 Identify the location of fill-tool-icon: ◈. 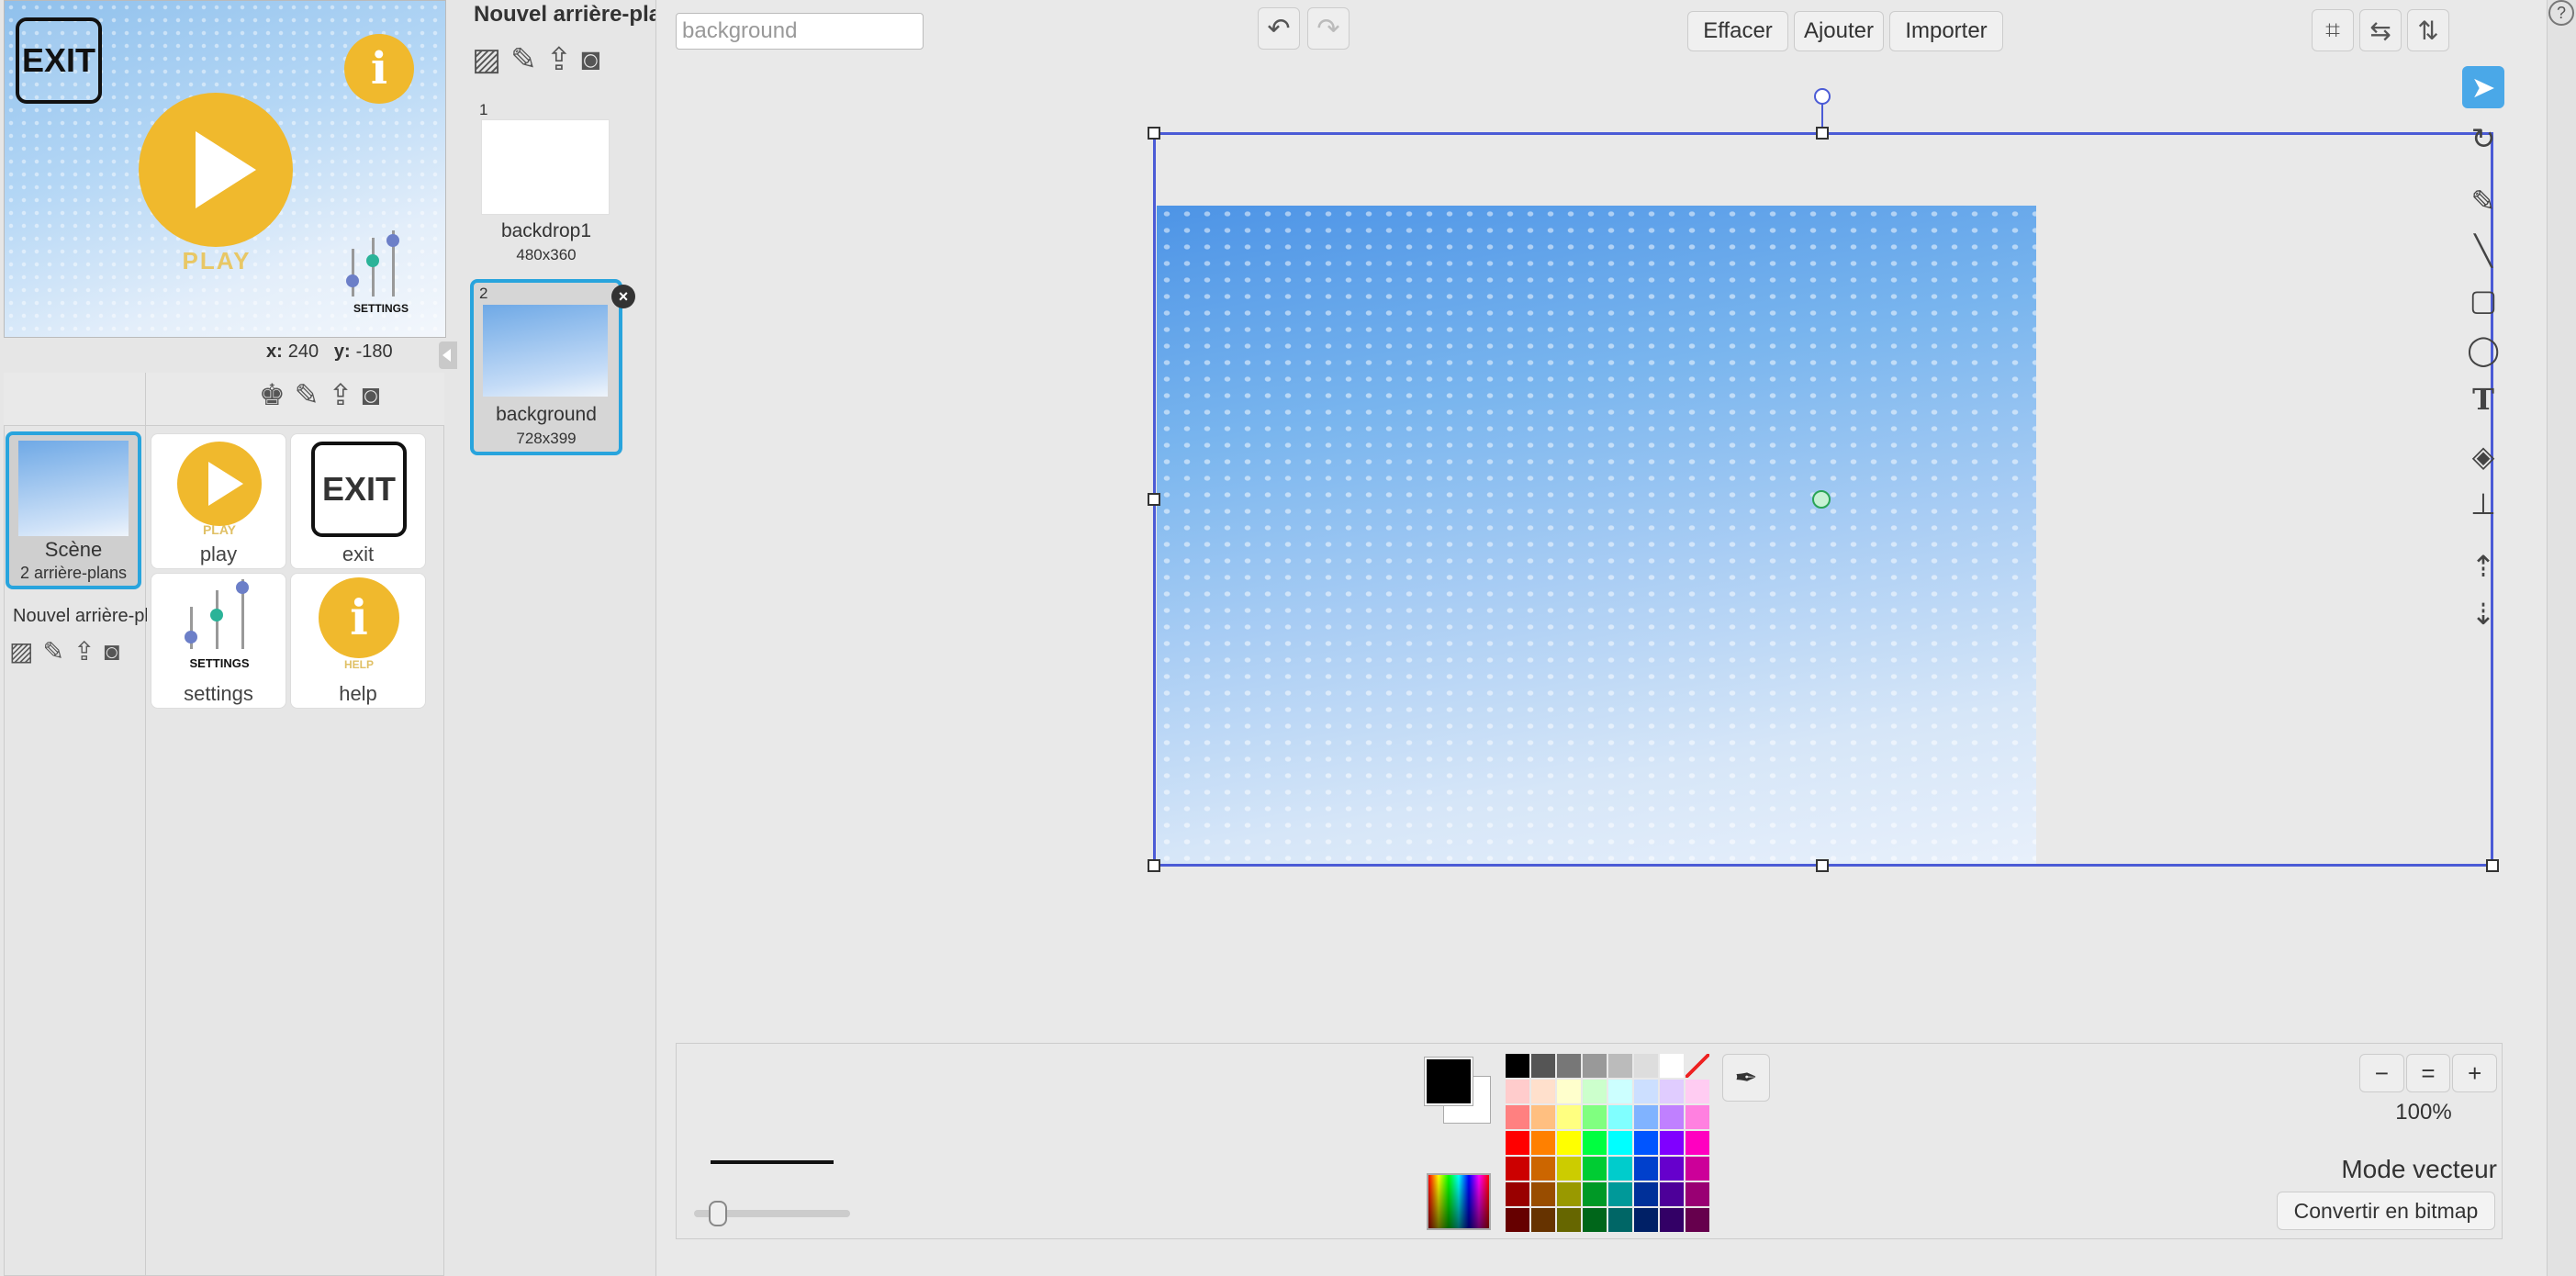
(2483, 456).